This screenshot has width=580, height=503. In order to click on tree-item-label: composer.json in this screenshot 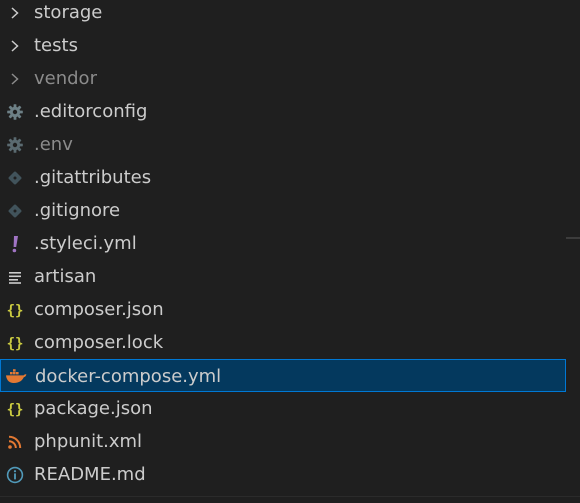, I will do `click(99, 309)`.